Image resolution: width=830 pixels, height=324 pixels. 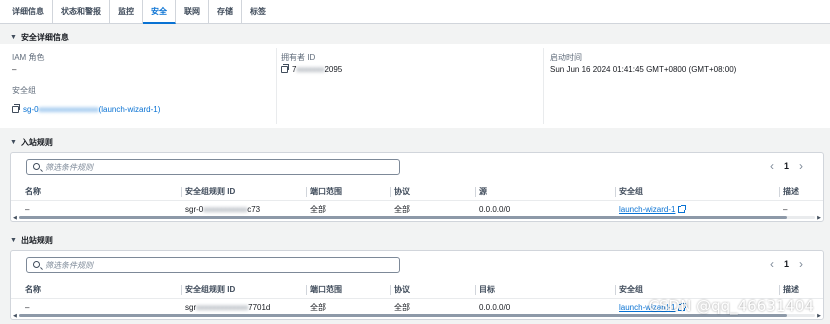 I want to click on outbound-search-input, so click(x=215, y=265).